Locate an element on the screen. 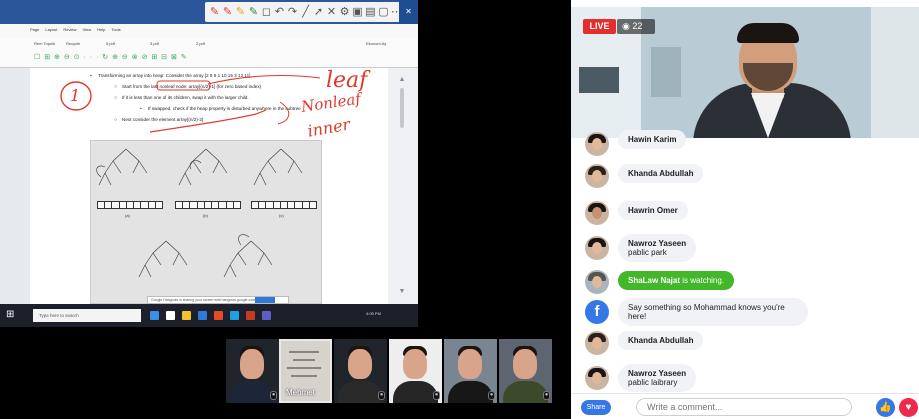 This screenshot has height=419, width=919. redo-icon: ↷ is located at coordinates (292, 12).